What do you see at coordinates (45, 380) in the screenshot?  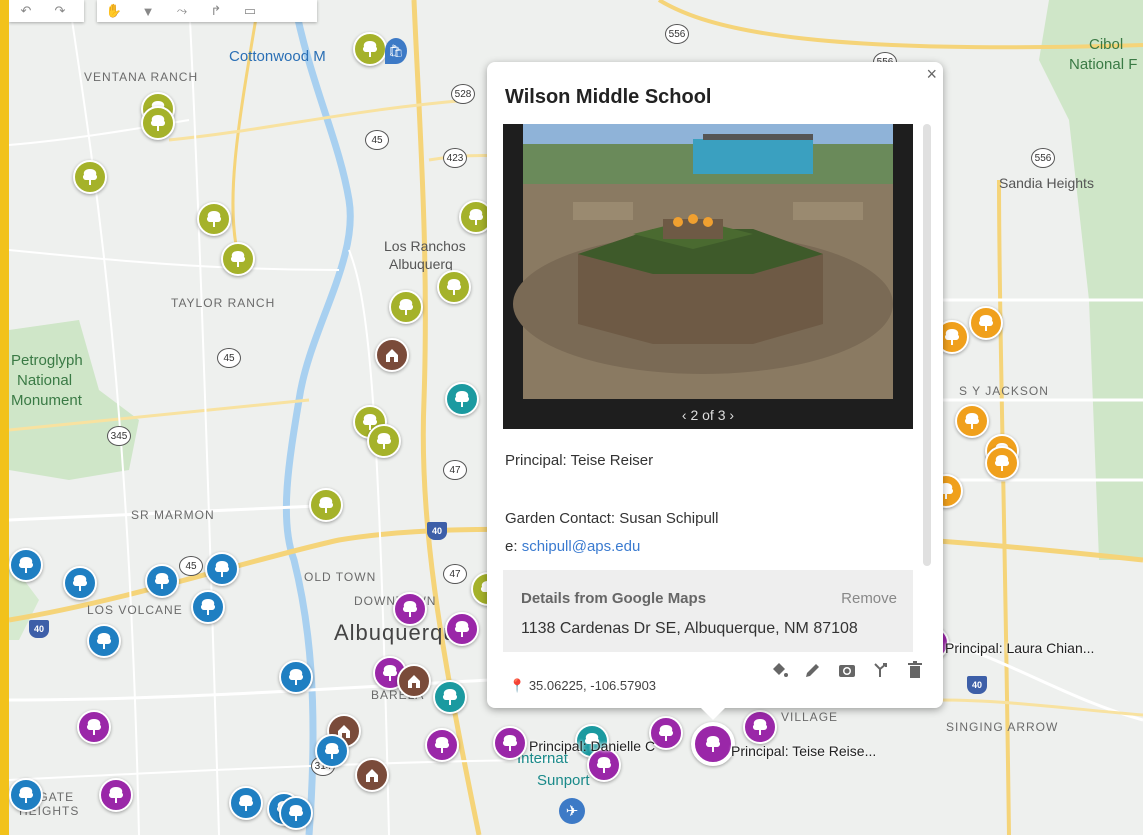 I see `place-label: National` at bounding box center [45, 380].